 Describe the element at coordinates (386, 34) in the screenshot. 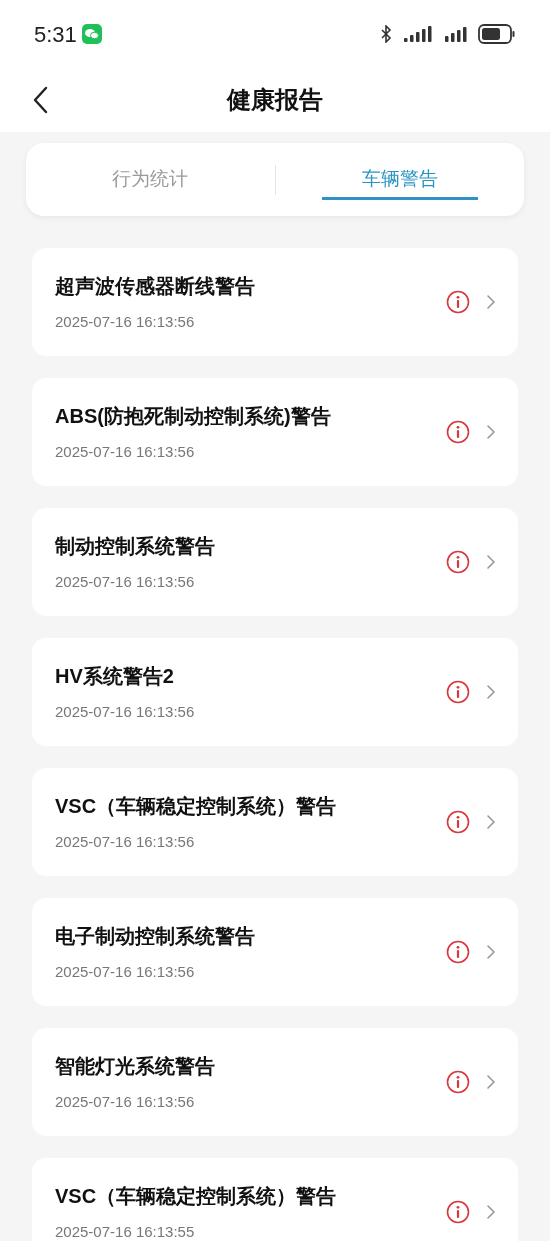

I see `bluetooth-icon` at that location.